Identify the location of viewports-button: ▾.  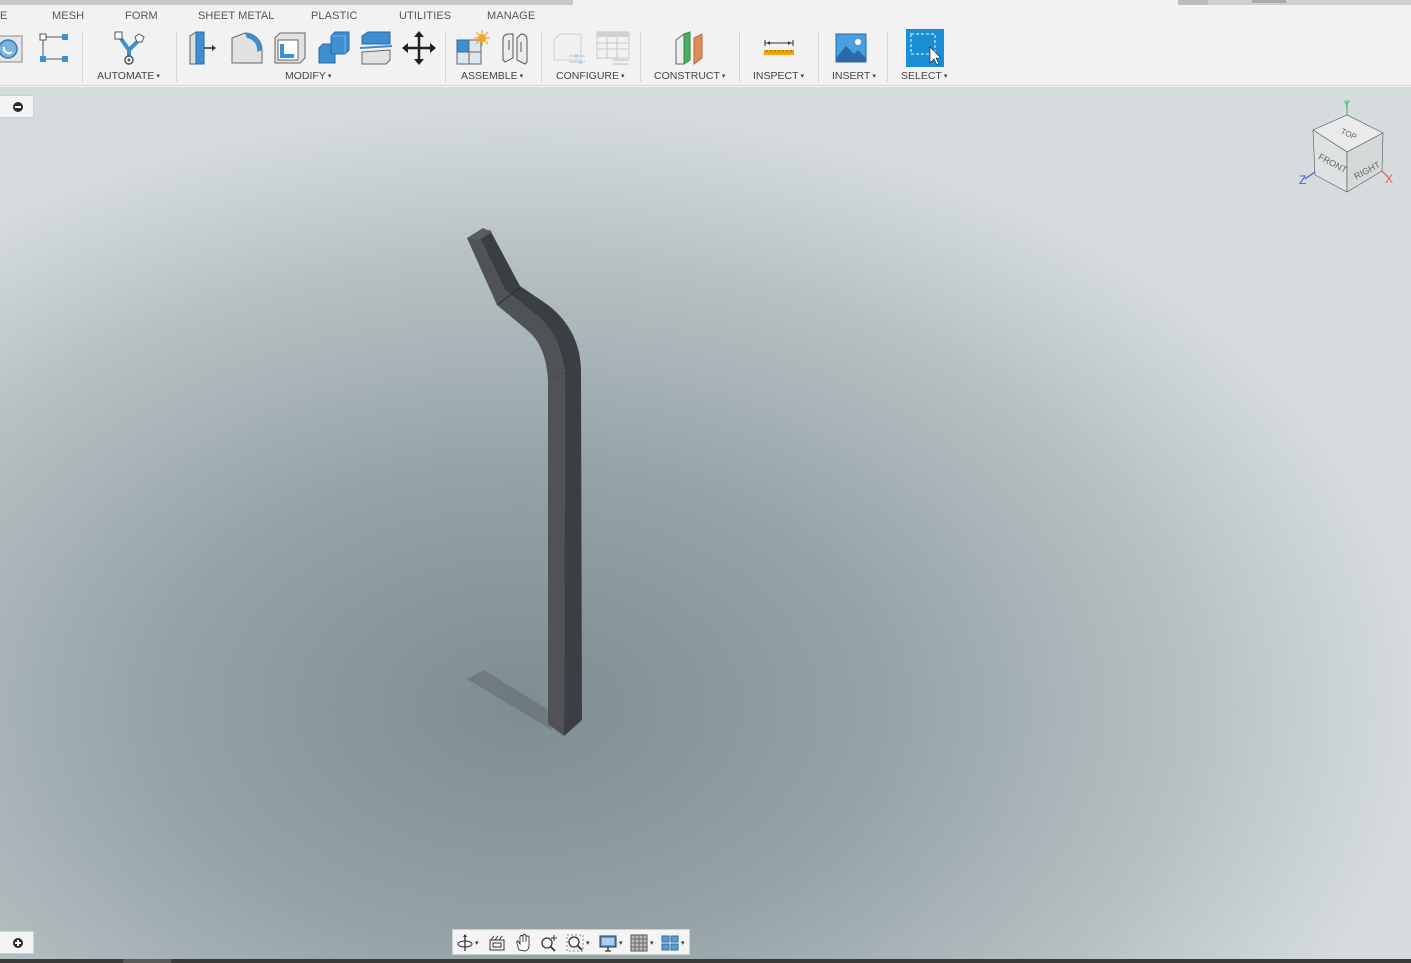
(673, 943).